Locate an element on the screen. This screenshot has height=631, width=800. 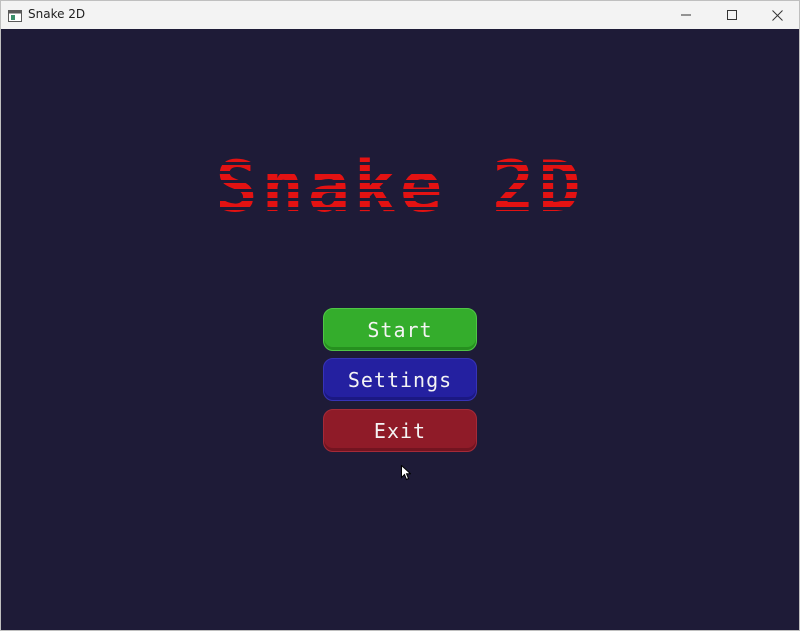
mouse-cursor-icon is located at coordinates (406, 472).